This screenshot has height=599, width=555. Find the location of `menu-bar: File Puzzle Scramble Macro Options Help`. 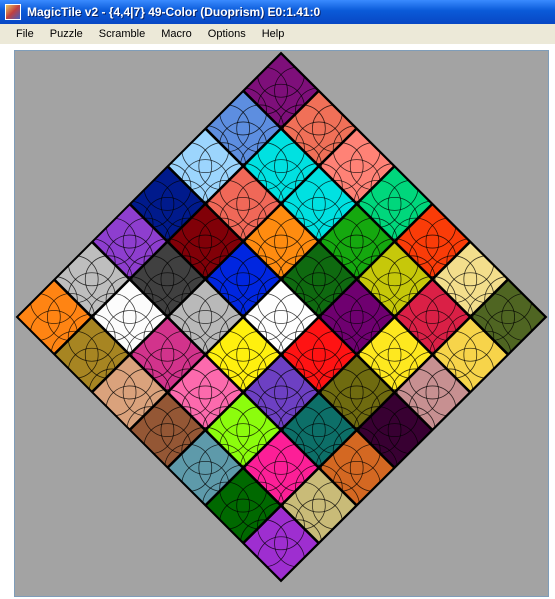

menu-bar: File Puzzle Scramble Macro Options Help is located at coordinates (277, 34).